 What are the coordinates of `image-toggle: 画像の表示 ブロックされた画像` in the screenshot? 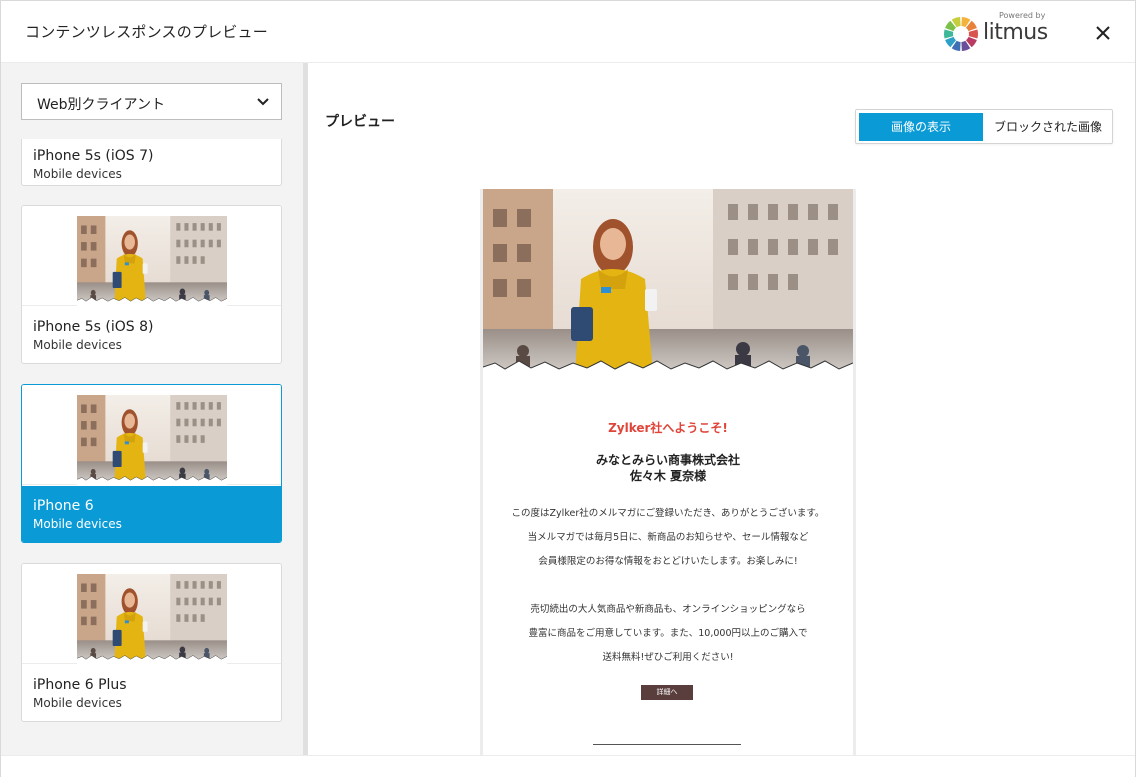 It's located at (984, 126).